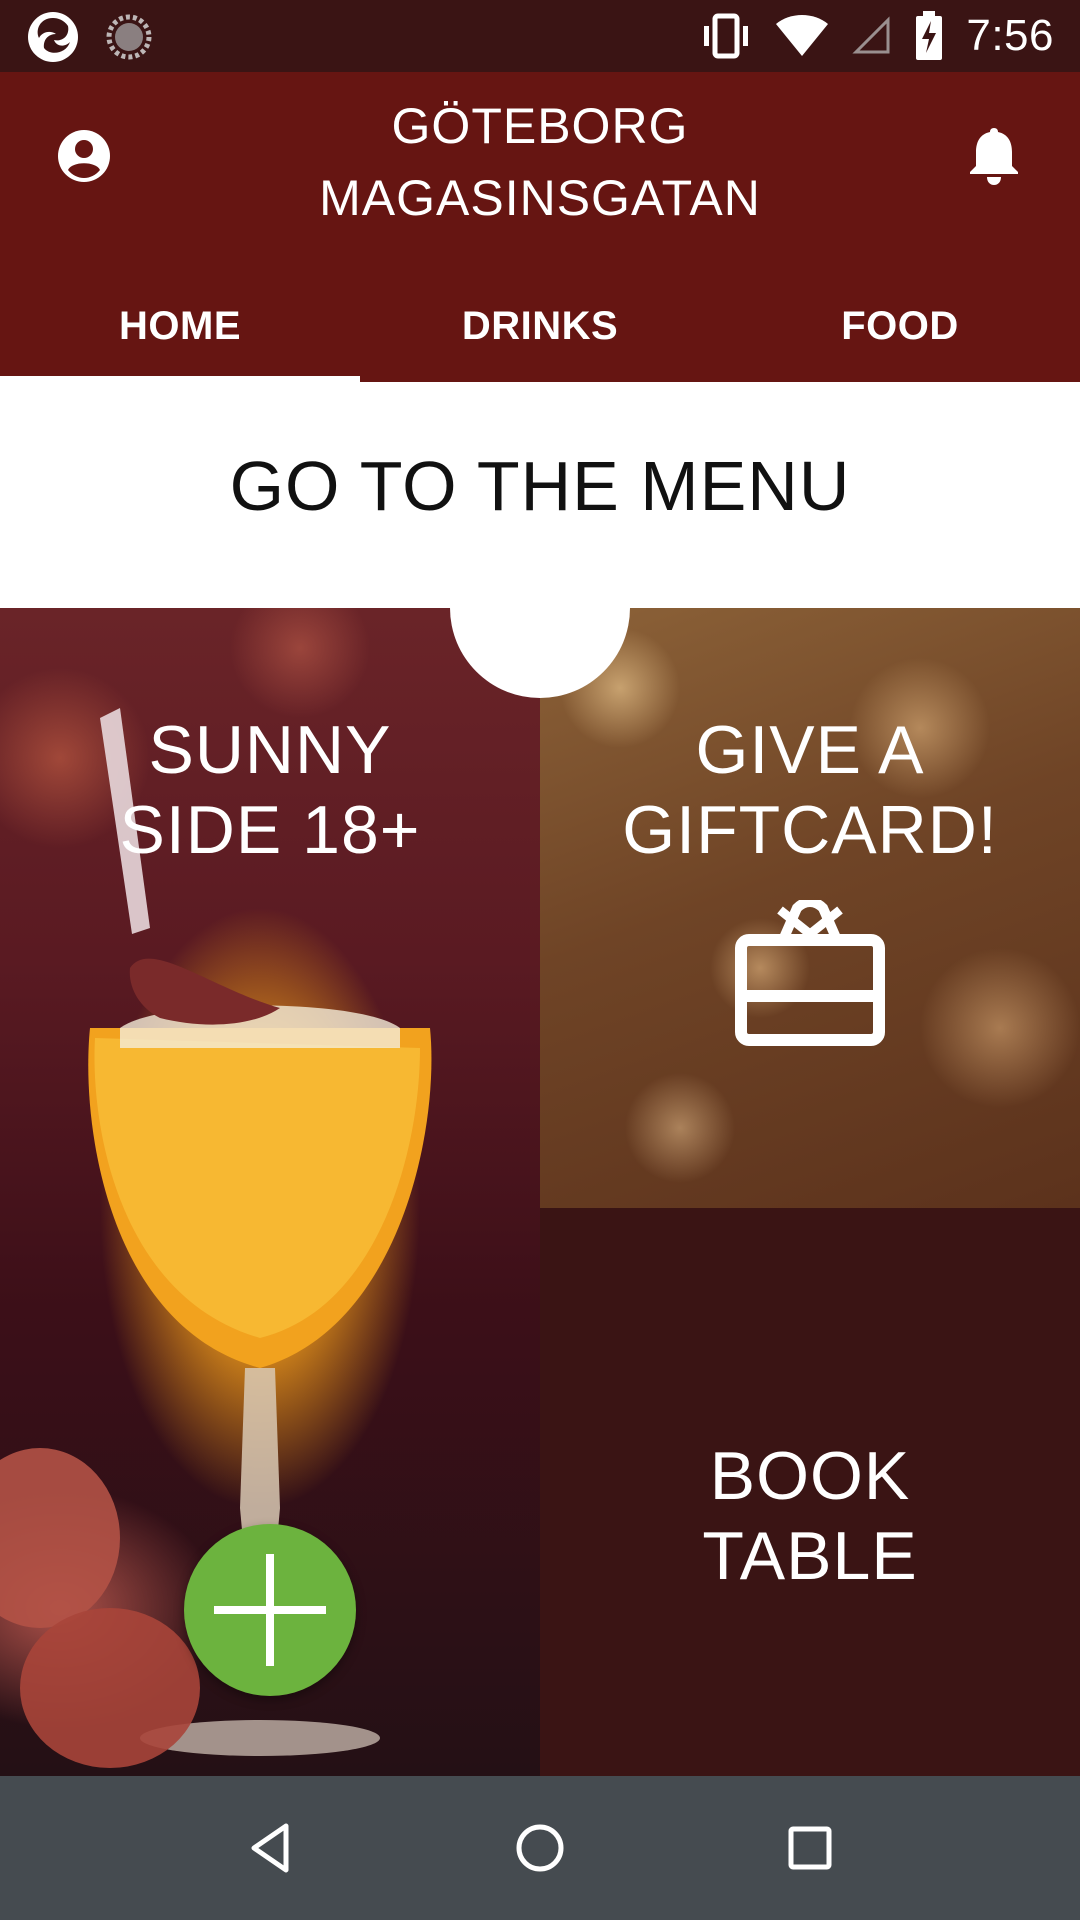 This screenshot has width=1080, height=1920. What do you see at coordinates (180, 326) in the screenshot?
I see `tab-home: HOME` at bounding box center [180, 326].